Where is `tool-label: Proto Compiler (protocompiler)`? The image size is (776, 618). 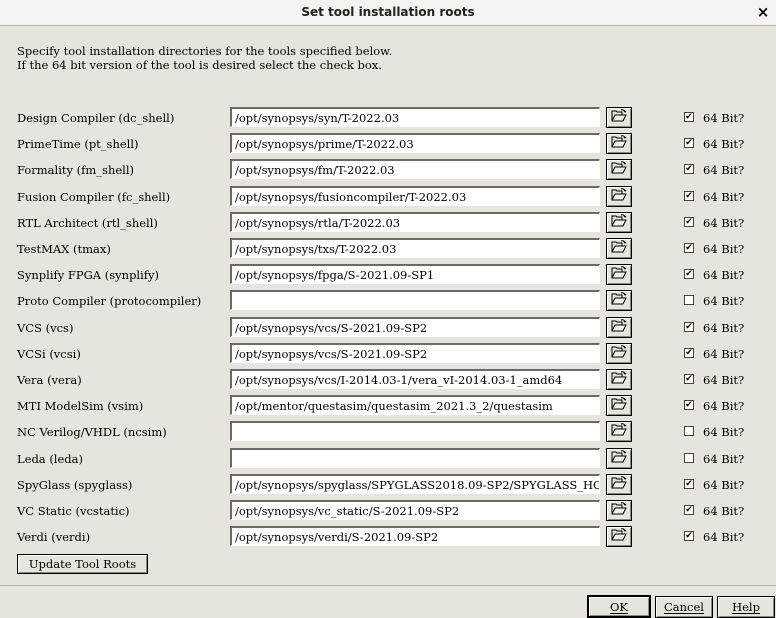
tool-label: Proto Compiler (protocompiler) is located at coordinates (109, 301).